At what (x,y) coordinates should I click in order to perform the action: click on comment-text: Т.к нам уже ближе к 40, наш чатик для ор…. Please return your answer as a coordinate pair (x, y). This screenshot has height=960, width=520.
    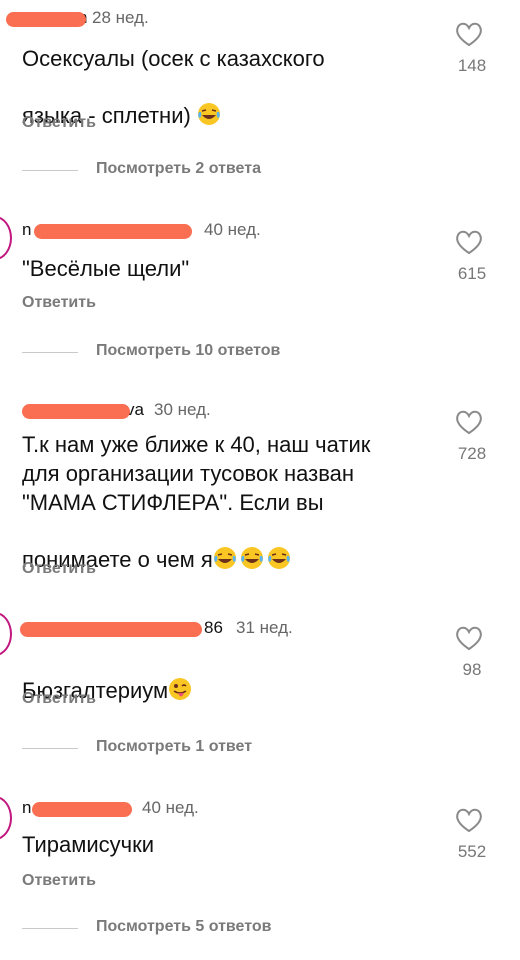
    Looking at the image, I should click on (232, 503).